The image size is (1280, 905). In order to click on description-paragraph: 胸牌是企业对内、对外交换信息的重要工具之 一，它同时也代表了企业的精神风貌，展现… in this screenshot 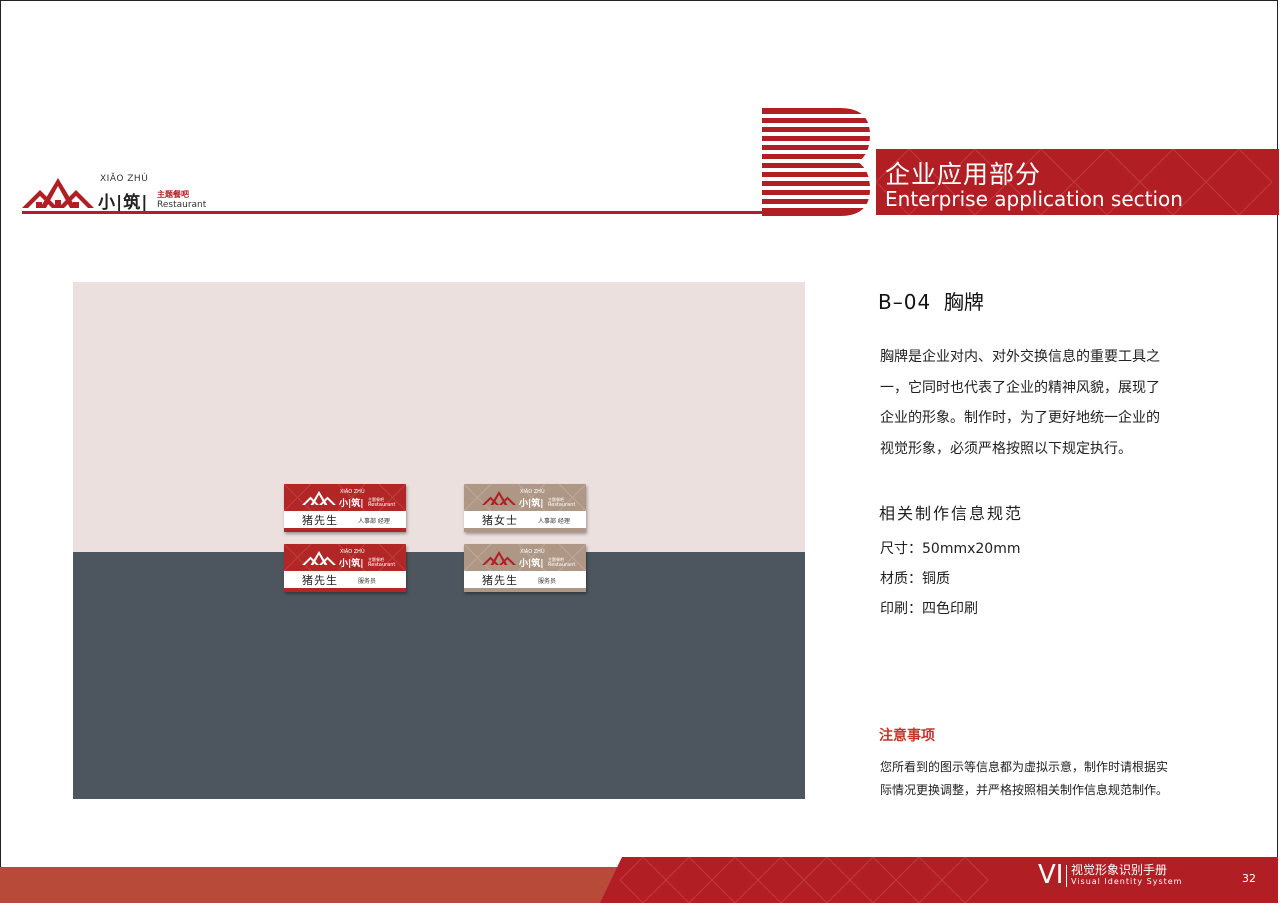, I will do `click(1040, 403)`.